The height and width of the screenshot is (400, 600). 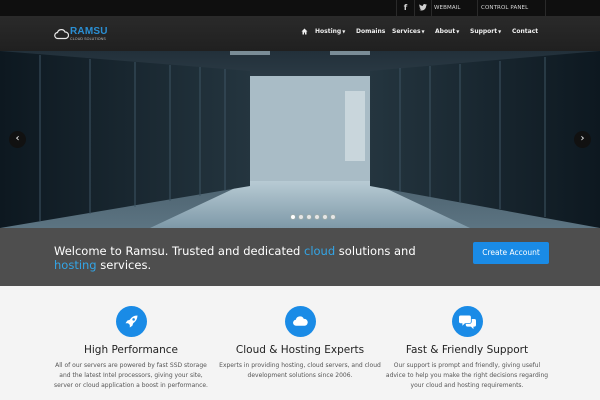 I want to click on nav-domains: Domains, so click(x=370, y=31).